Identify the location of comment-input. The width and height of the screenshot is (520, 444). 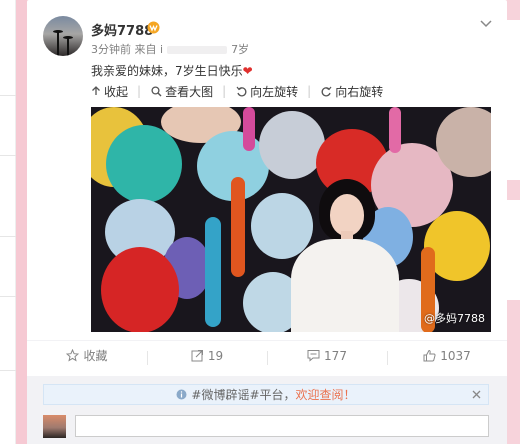
(282, 426).